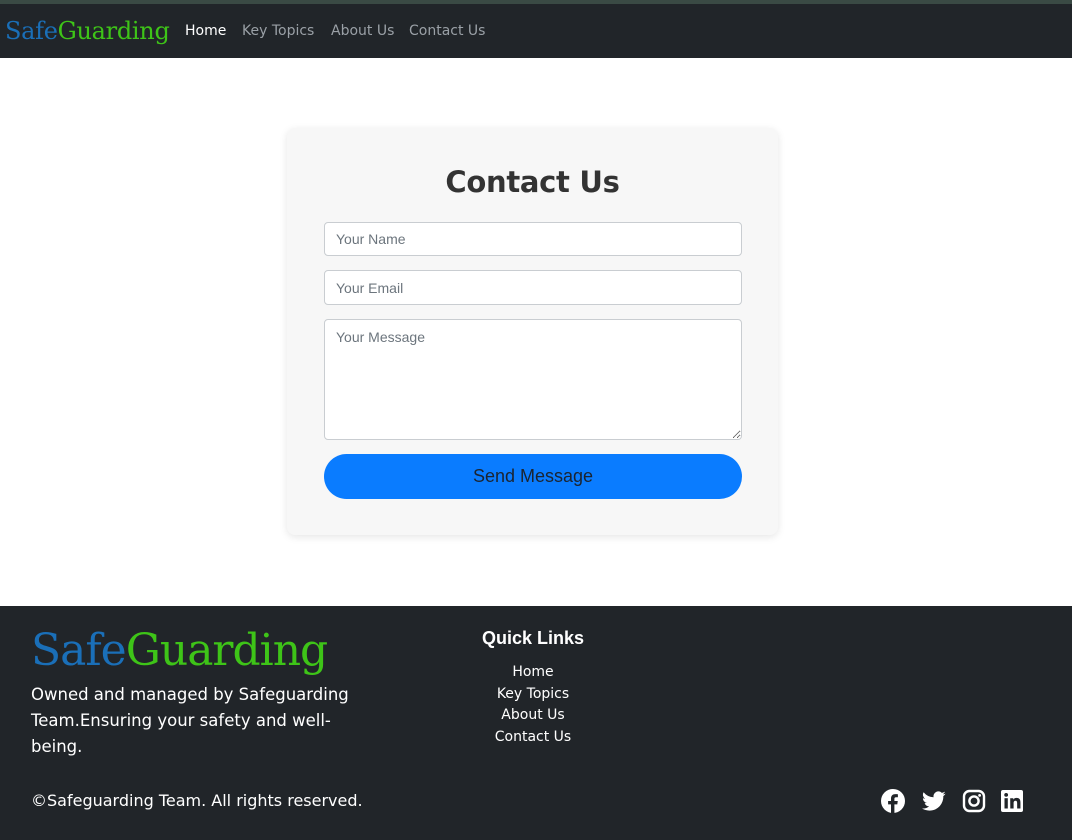  Describe the element at coordinates (934, 801) in the screenshot. I see `twitter-icon` at that location.